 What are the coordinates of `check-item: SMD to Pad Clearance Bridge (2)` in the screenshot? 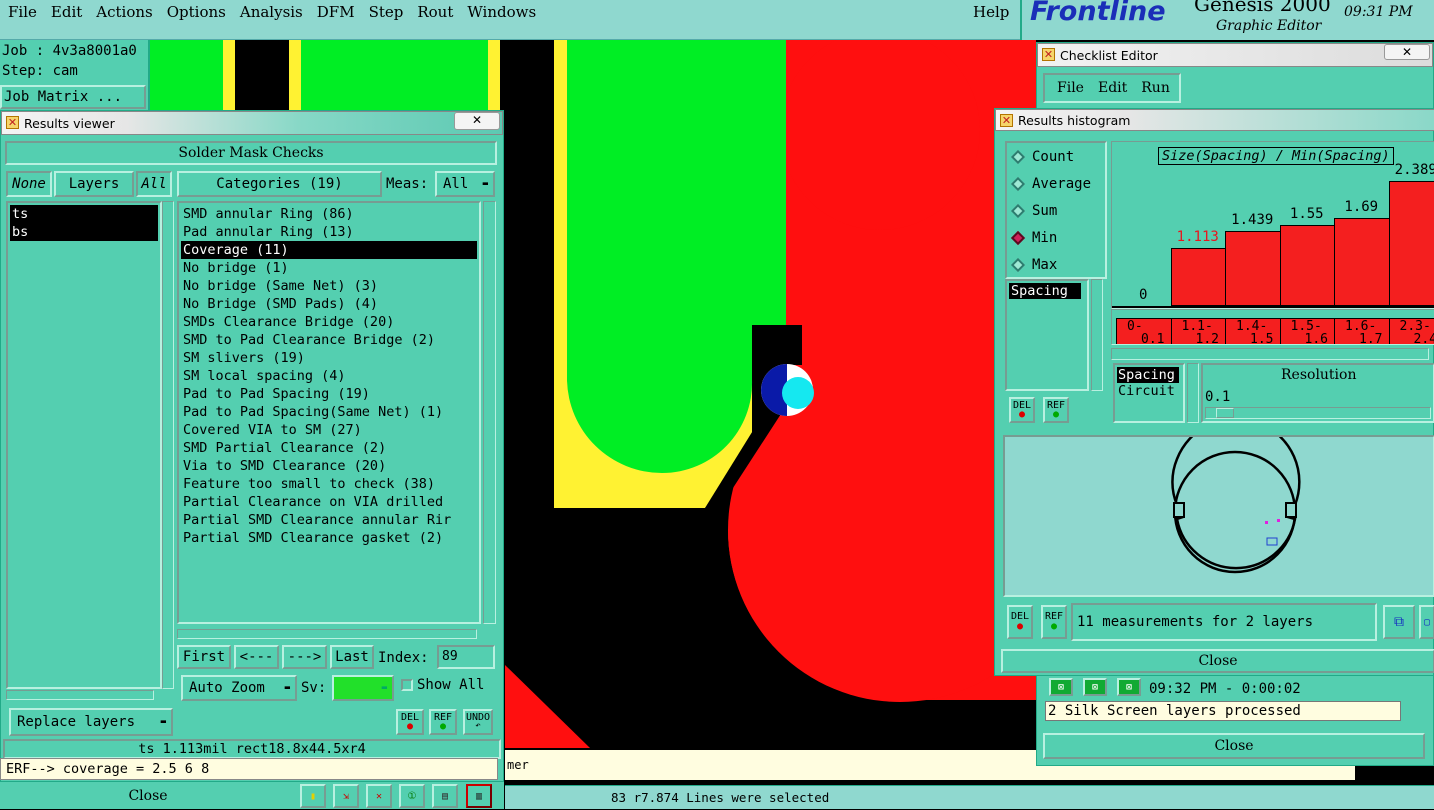 It's located at (329, 340).